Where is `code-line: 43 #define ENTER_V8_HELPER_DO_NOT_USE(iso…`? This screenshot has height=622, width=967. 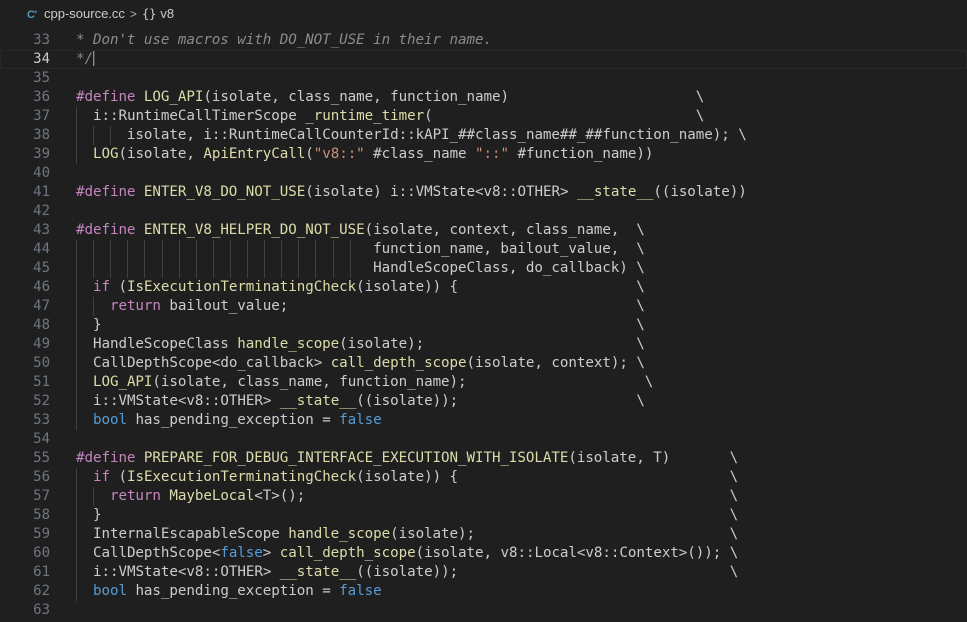 code-line: 43 #define ENTER_V8_HELPER_DO_NOT_USE(iso… is located at coordinates (483, 230).